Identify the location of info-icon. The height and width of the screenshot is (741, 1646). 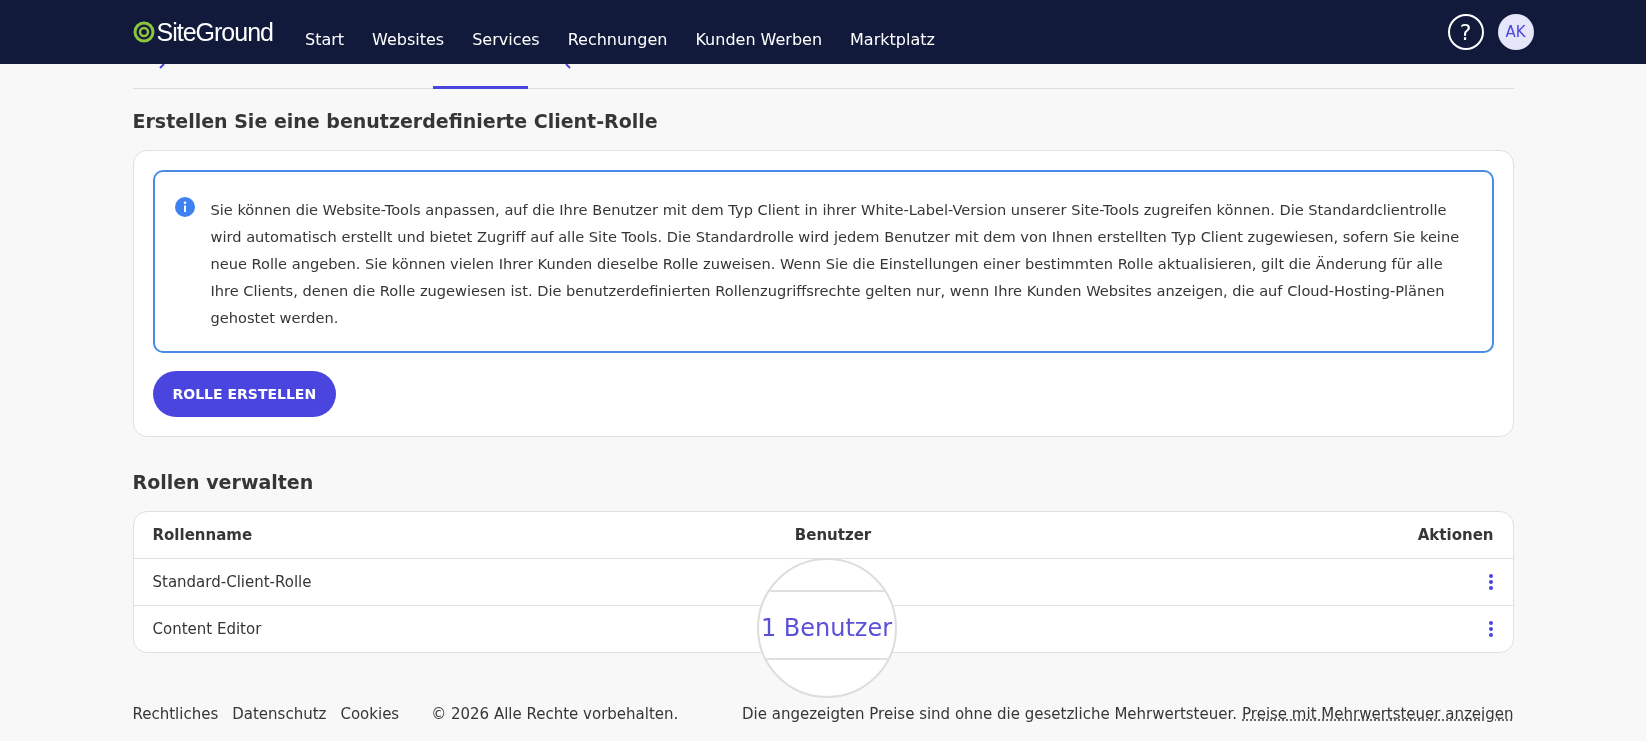
(184, 207).